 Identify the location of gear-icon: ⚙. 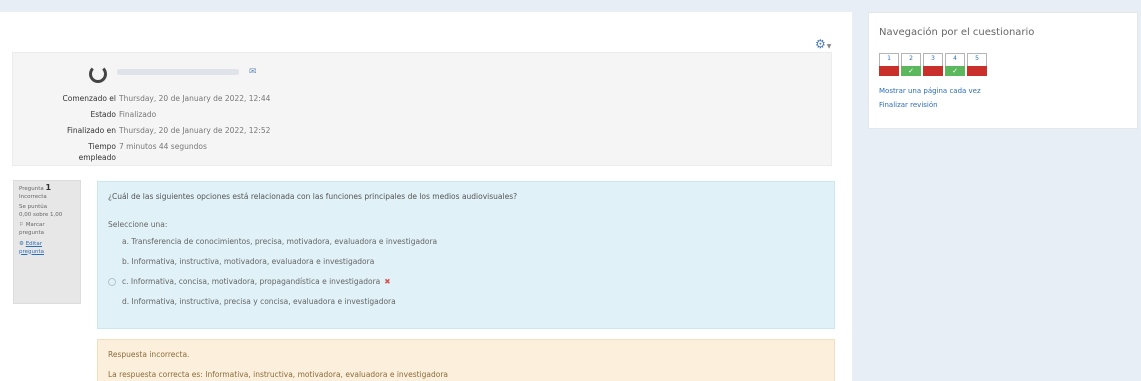
(21, 244).